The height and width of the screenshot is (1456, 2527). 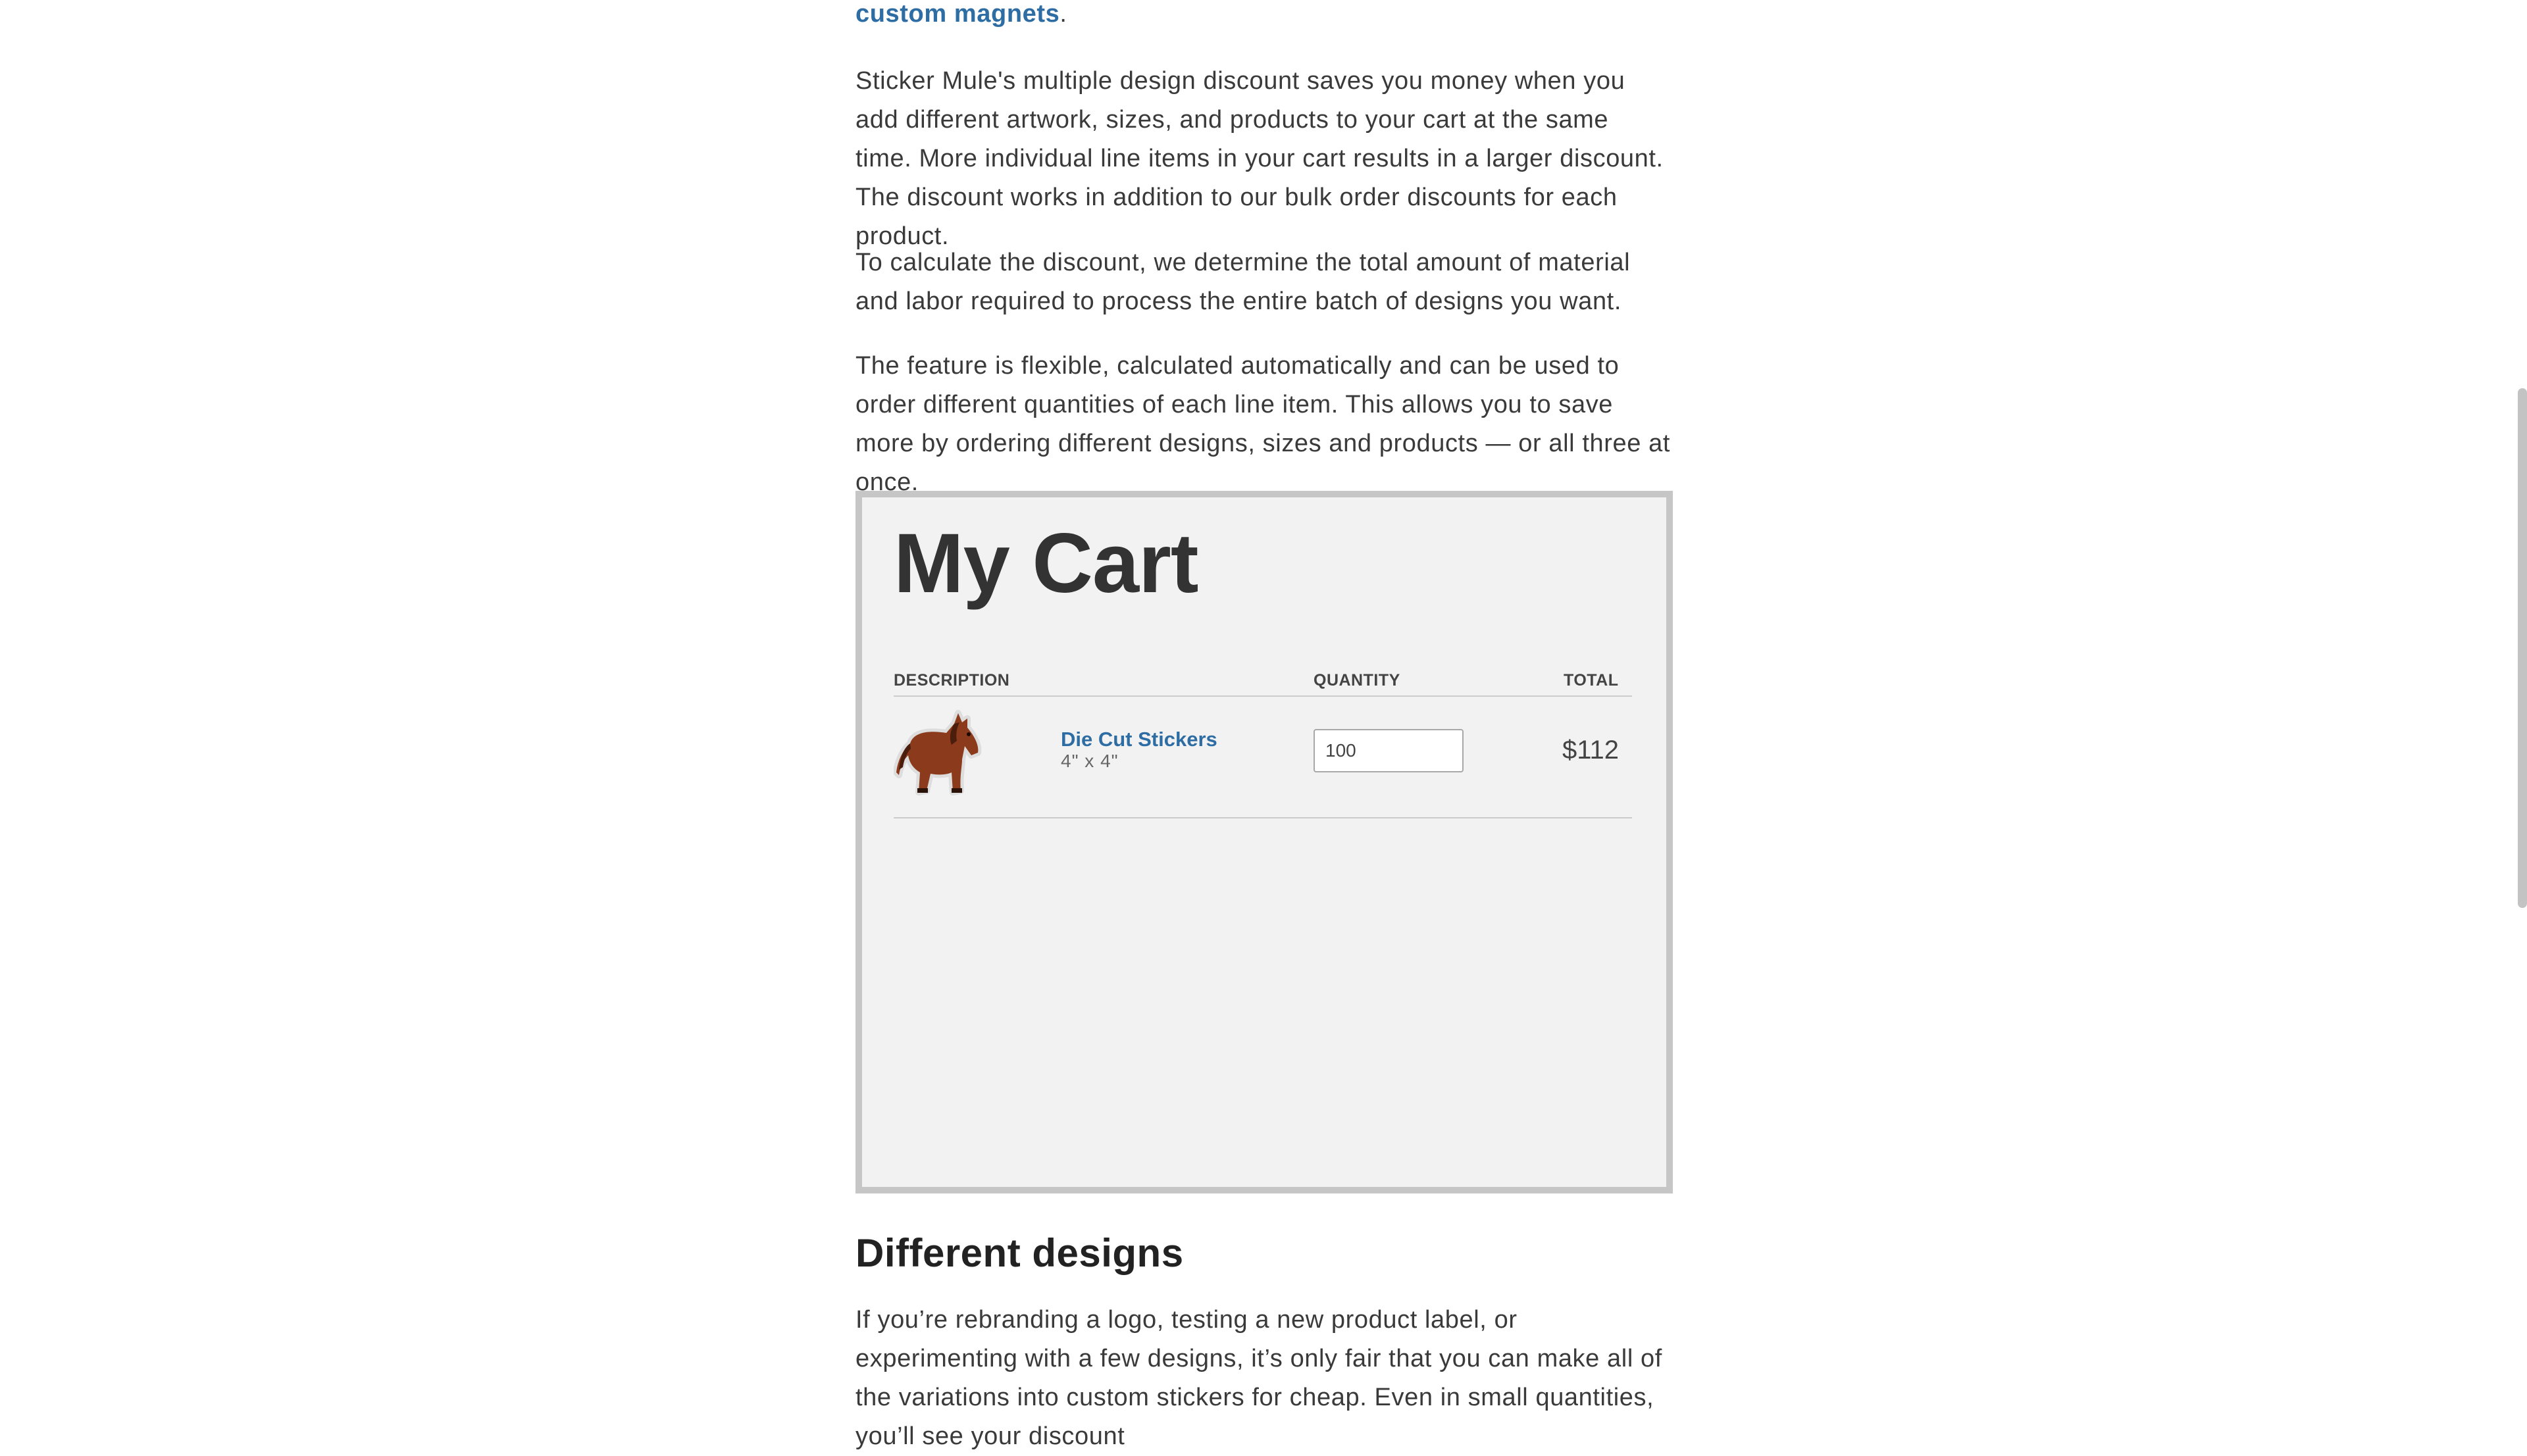 I want to click on custom-magnets-link: custom magnets, so click(x=957, y=14).